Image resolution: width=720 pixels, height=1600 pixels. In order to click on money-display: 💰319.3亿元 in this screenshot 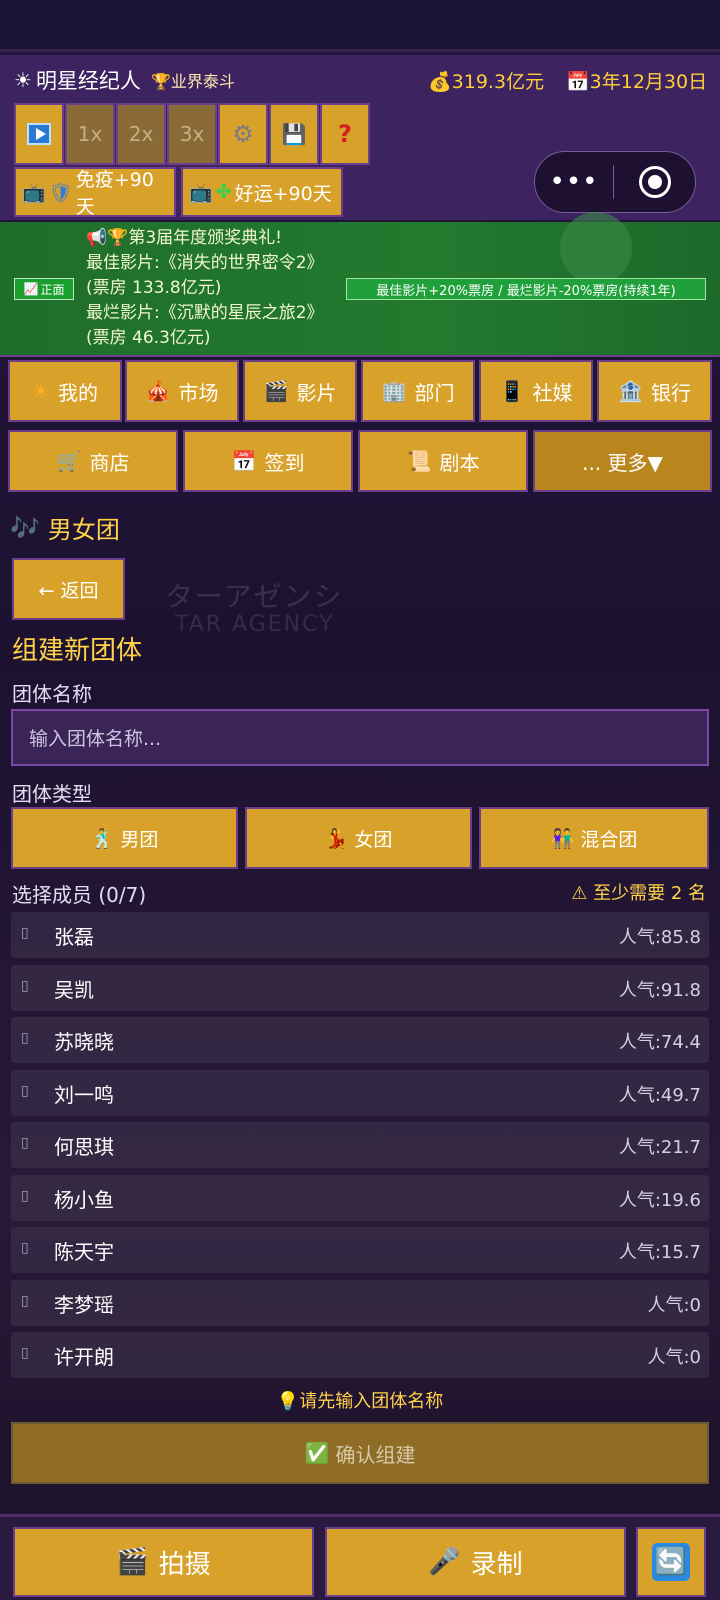, I will do `click(486, 80)`.